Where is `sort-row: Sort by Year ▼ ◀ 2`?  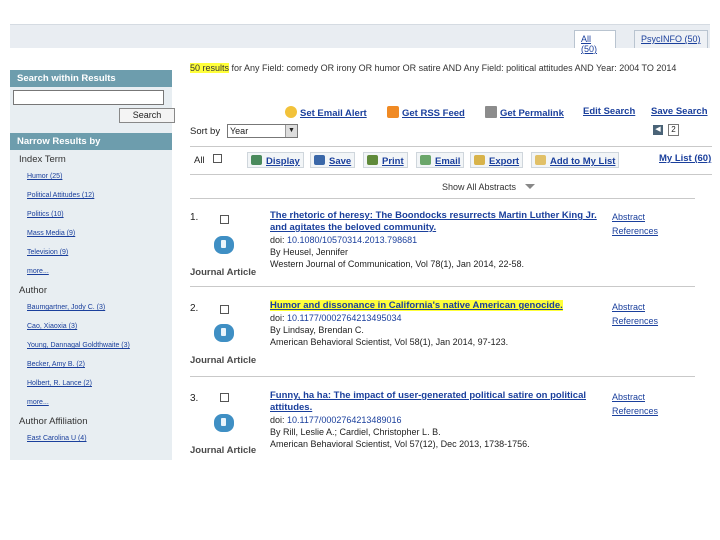 sort-row: Sort by Year ▼ ◀ 2 is located at coordinates (451, 132).